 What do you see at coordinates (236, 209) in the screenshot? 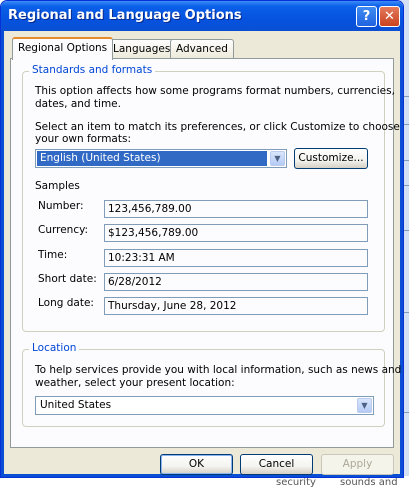
I see `sample-number-value: 123,456,789.00` at bounding box center [236, 209].